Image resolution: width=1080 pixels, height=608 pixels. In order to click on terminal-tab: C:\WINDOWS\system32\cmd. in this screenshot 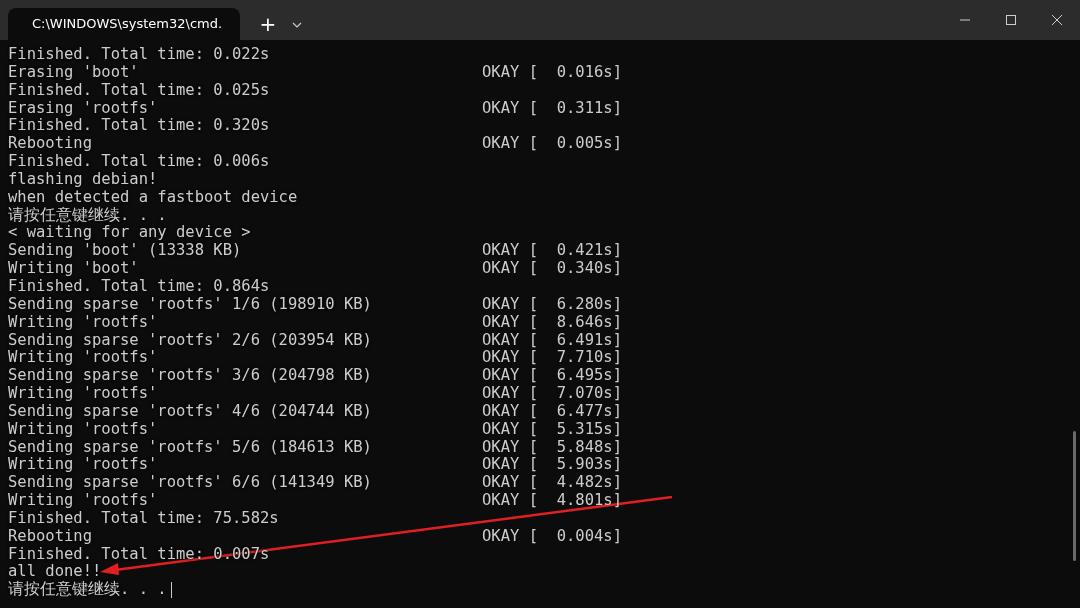, I will do `click(124, 24)`.